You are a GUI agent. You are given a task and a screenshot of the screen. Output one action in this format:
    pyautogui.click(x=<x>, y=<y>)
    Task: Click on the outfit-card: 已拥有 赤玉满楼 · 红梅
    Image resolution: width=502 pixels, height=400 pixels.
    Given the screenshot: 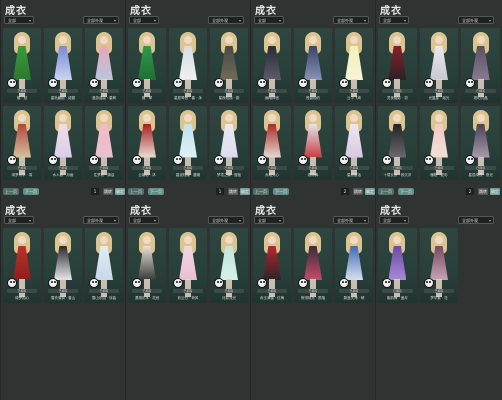 What is the action you would take?
    pyautogui.click(x=272, y=265)
    